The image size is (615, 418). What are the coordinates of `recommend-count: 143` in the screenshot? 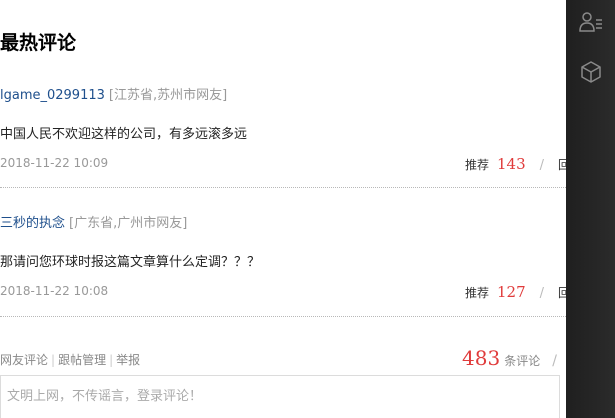 It's located at (511, 164).